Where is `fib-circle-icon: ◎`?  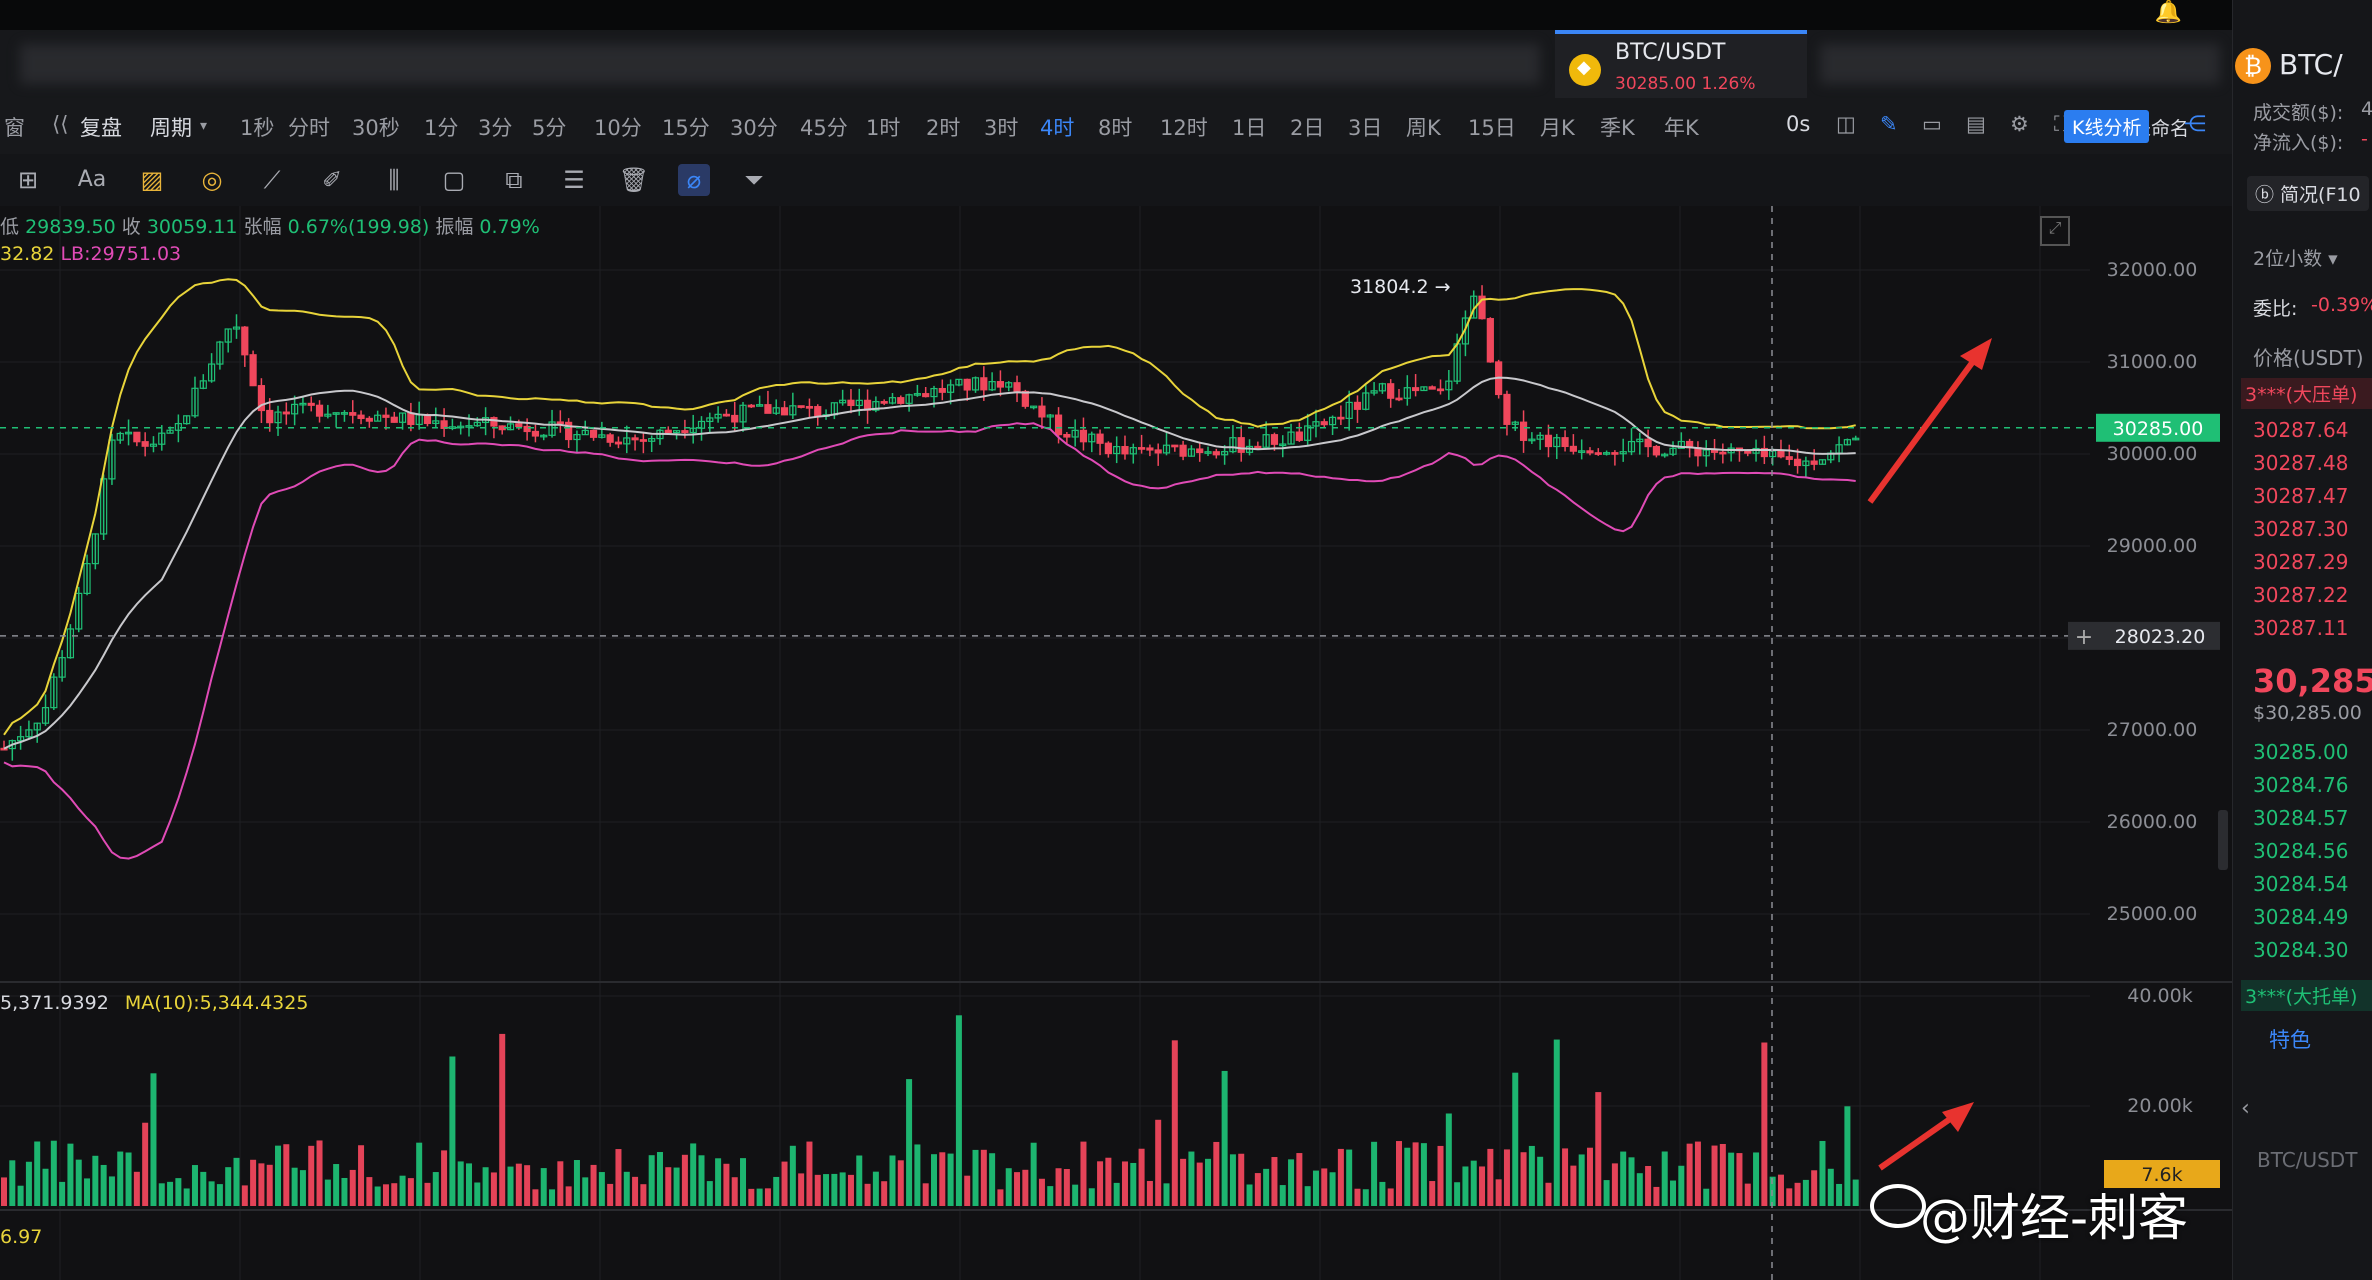
fib-circle-icon: ◎ is located at coordinates (212, 180).